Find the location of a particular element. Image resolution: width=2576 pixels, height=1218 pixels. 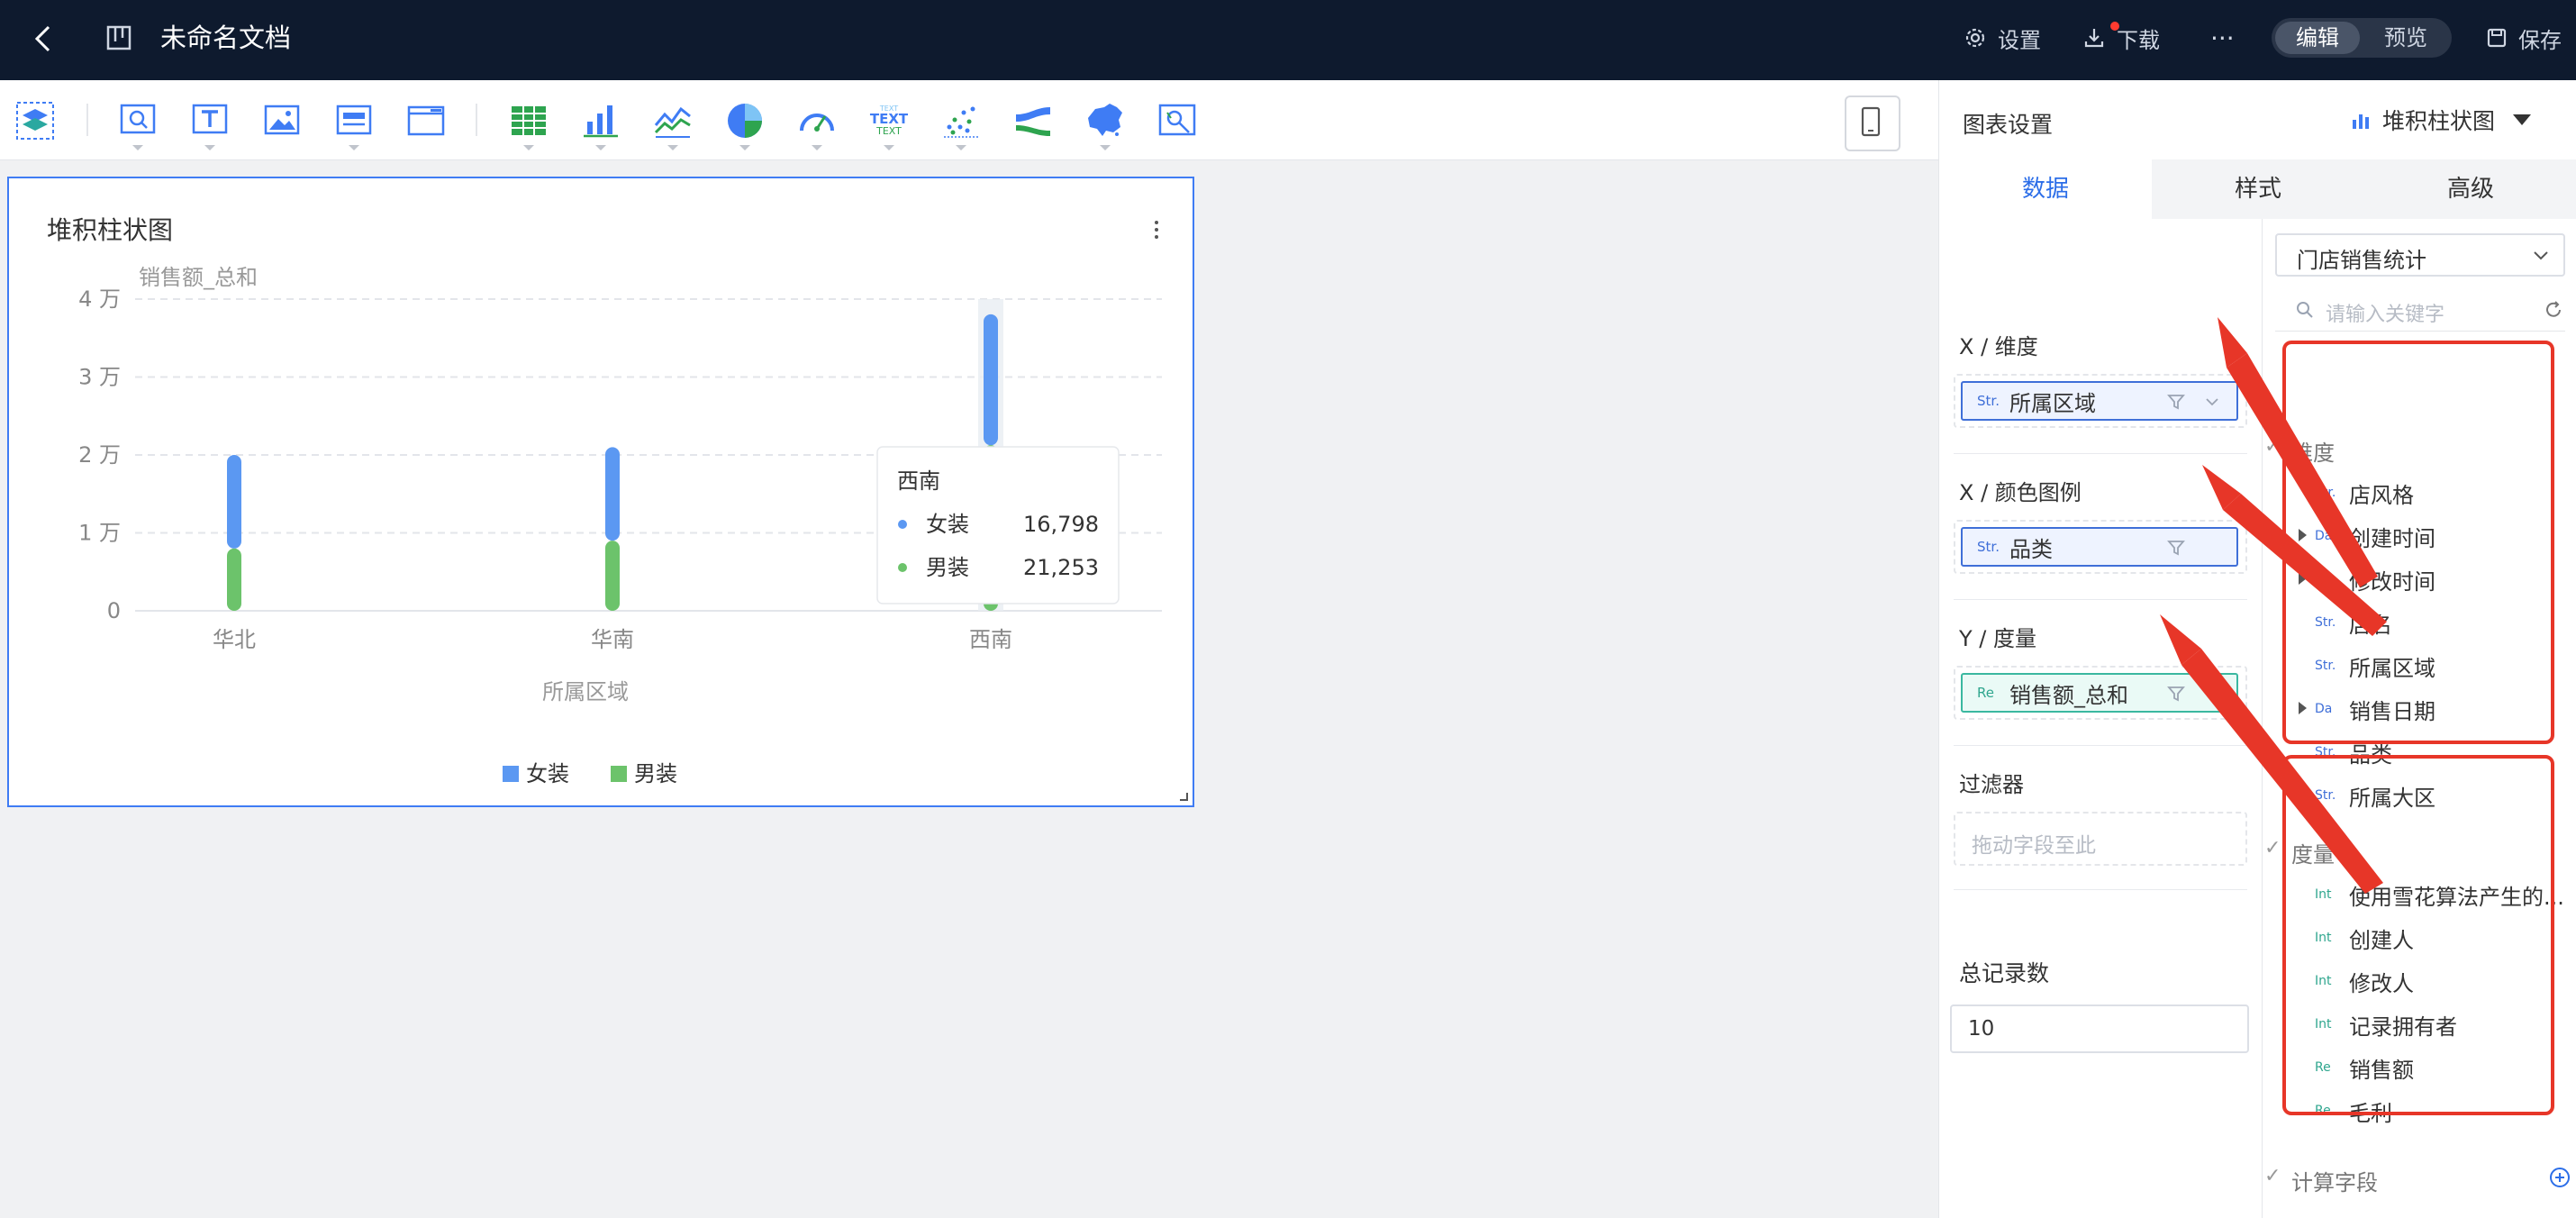

tooltip-title: 西南 is located at coordinates (919, 481).